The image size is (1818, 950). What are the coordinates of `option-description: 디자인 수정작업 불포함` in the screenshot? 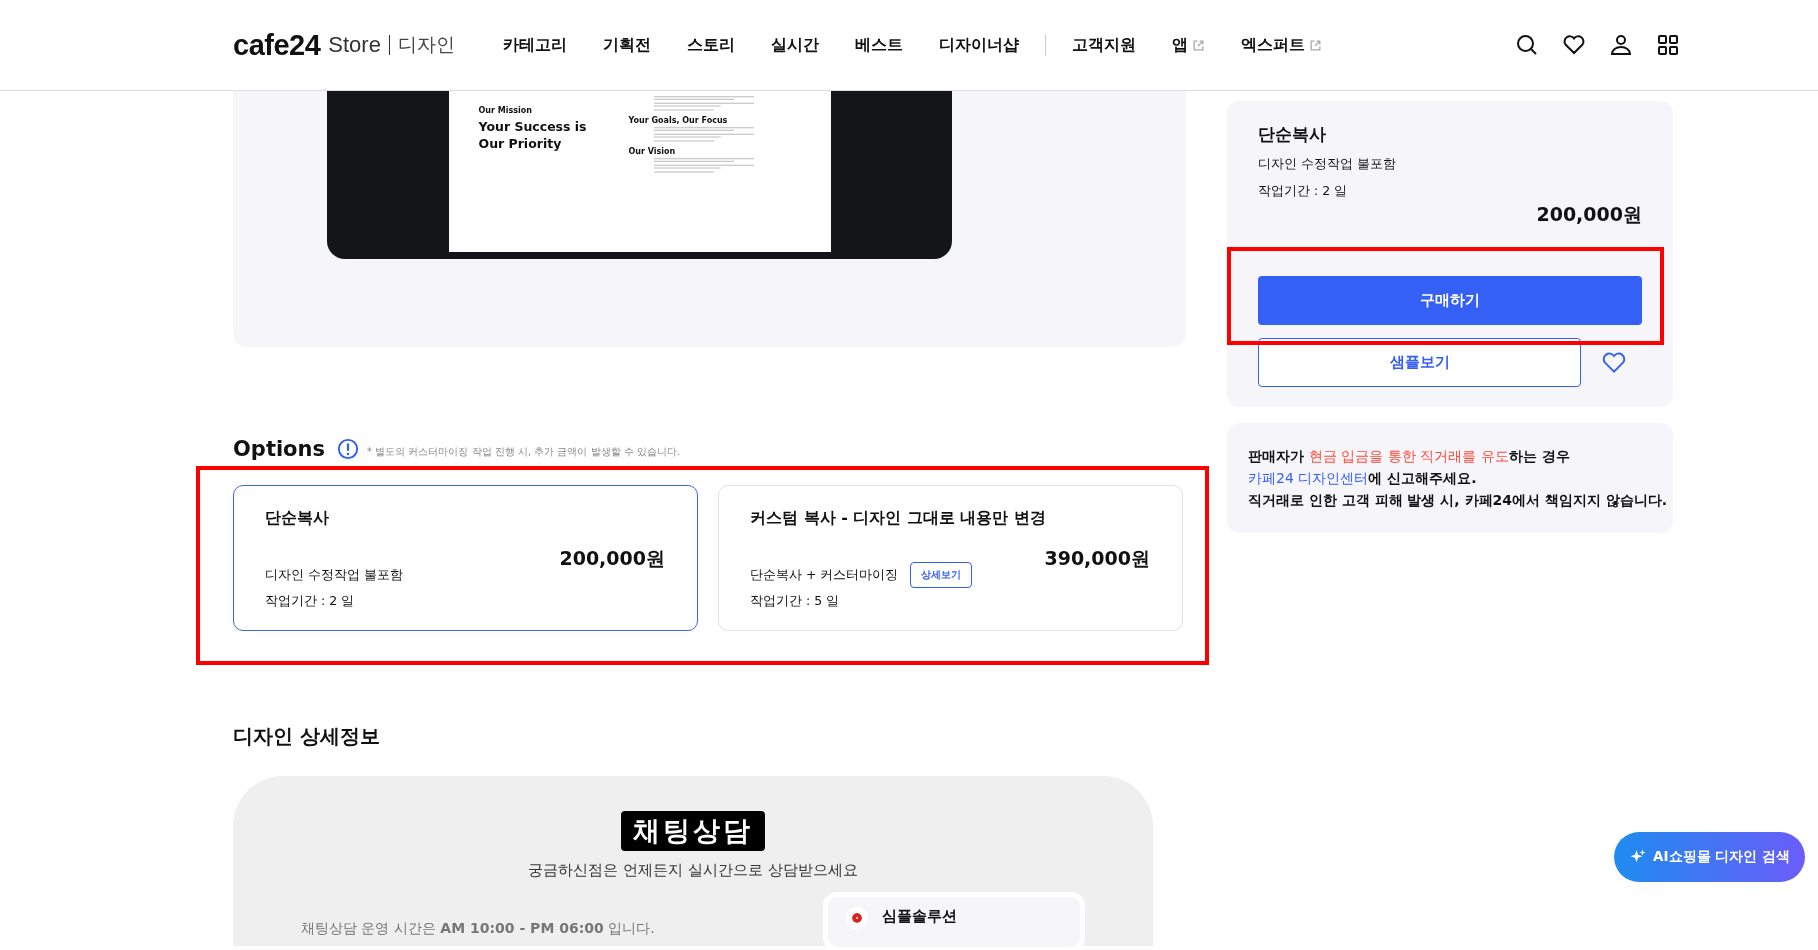 It's located at (334, 575).